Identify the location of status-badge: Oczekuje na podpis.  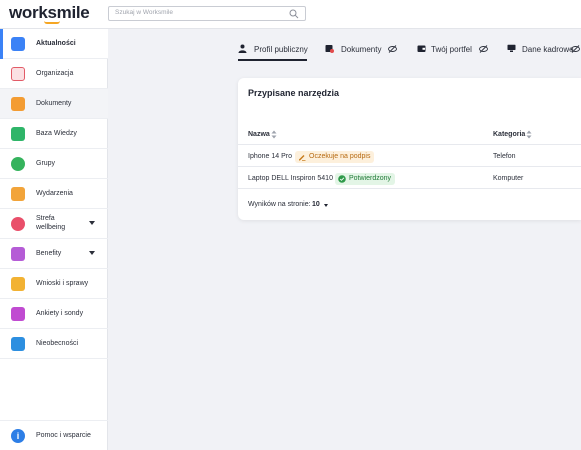
(335, 157).